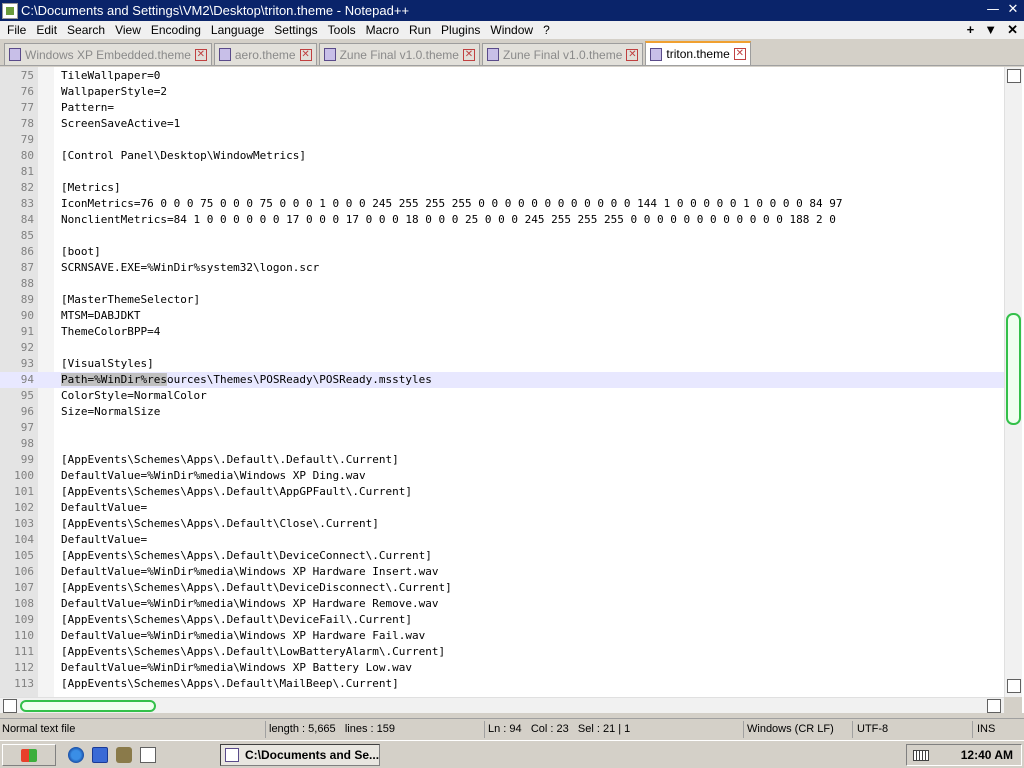 The width and height of the screenshot is (1024, 768). I want to click on menu-run: Run, so click(420, 30).